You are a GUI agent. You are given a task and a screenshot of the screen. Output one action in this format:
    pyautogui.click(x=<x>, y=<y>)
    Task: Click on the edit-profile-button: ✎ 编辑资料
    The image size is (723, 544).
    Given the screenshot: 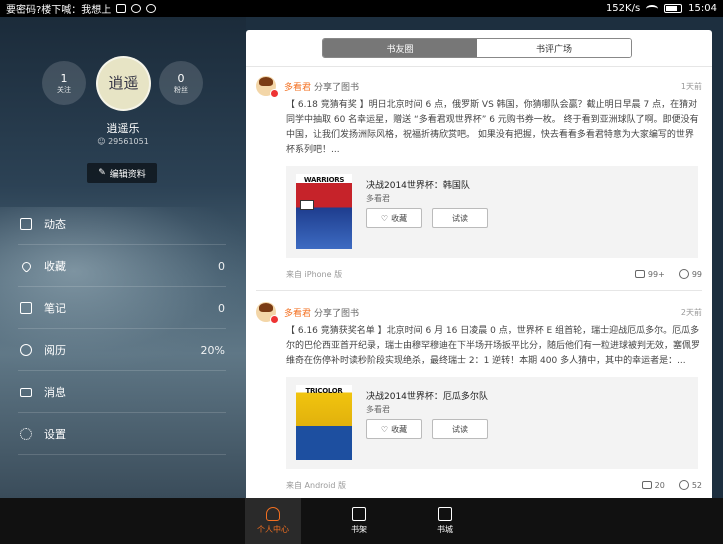 What is the action you would take?
    pyautogui.click(x=122, y=173)
    